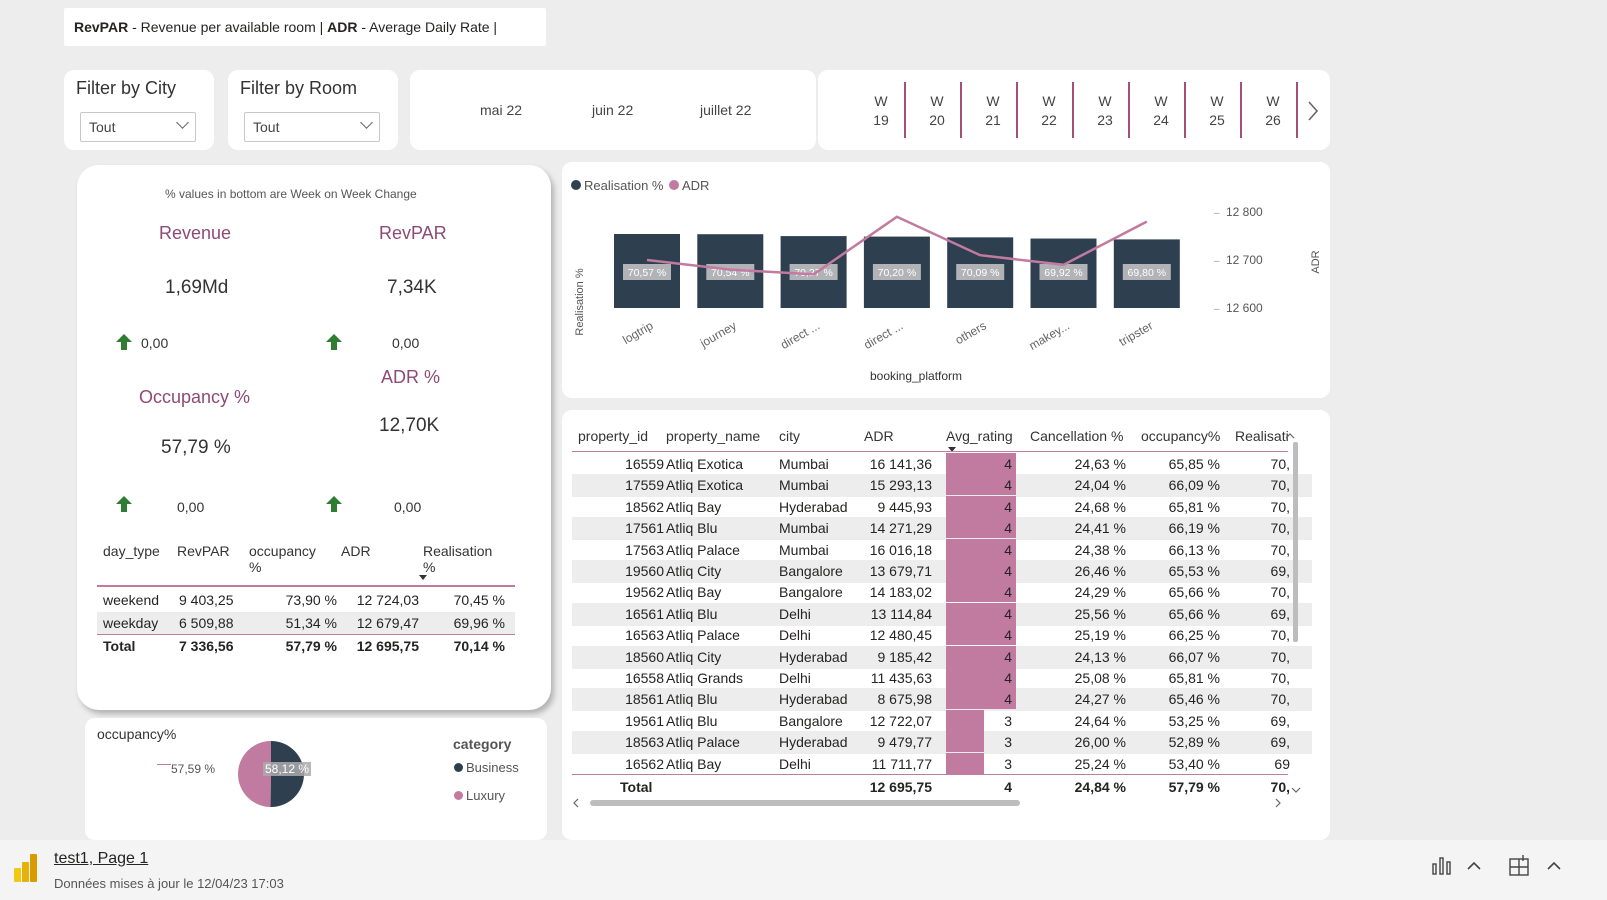  Describe the element at coordinates (795, 613) in the screenshot. I see `table-cell: Delhi` at that location.